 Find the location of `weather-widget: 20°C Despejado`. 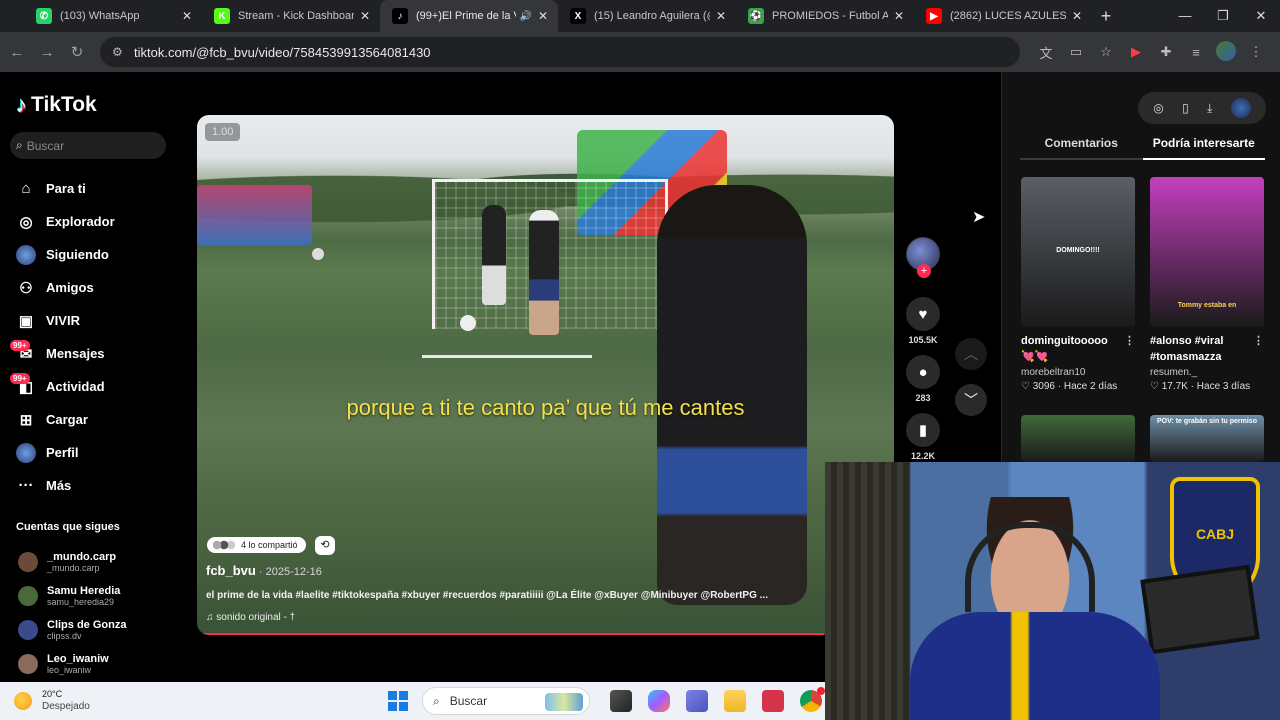

weather-widget: 20°C Despejado is located at coordinates (74, 701).